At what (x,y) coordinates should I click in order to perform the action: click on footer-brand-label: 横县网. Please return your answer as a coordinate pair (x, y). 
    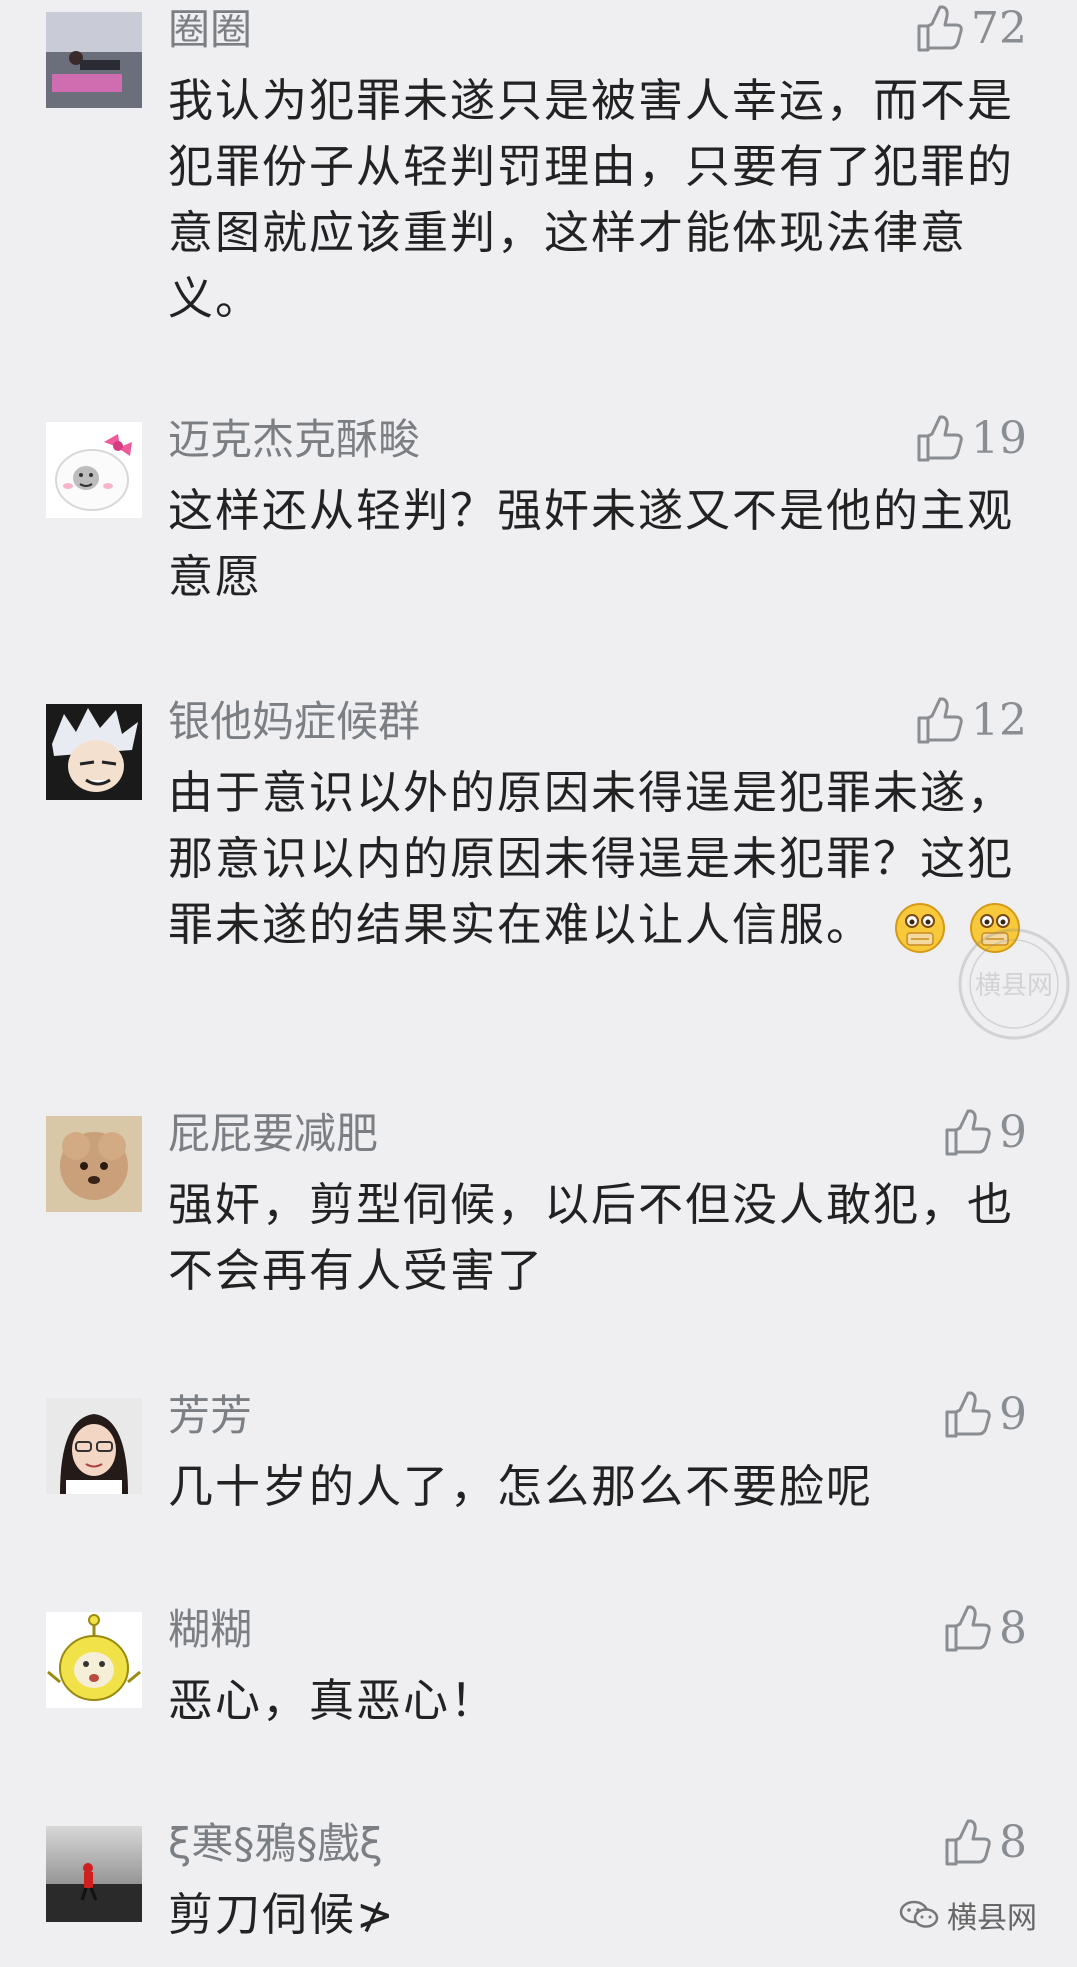
    Looking at the image, I should click on (992, 1918).